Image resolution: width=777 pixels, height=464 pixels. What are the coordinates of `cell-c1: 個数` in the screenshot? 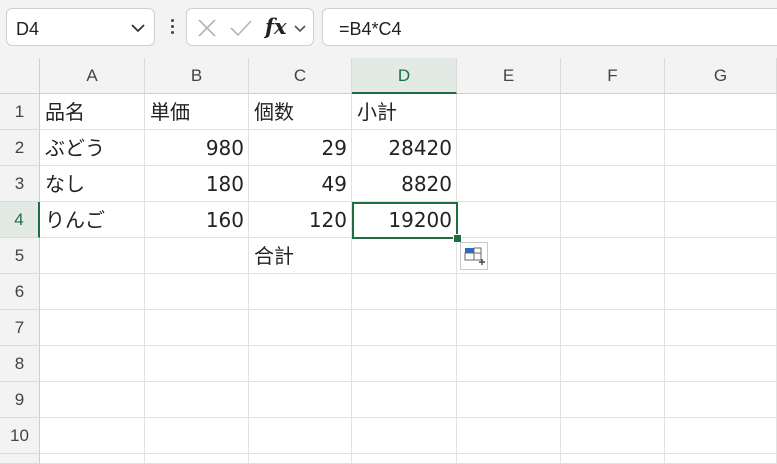 It's located at (300, 112).